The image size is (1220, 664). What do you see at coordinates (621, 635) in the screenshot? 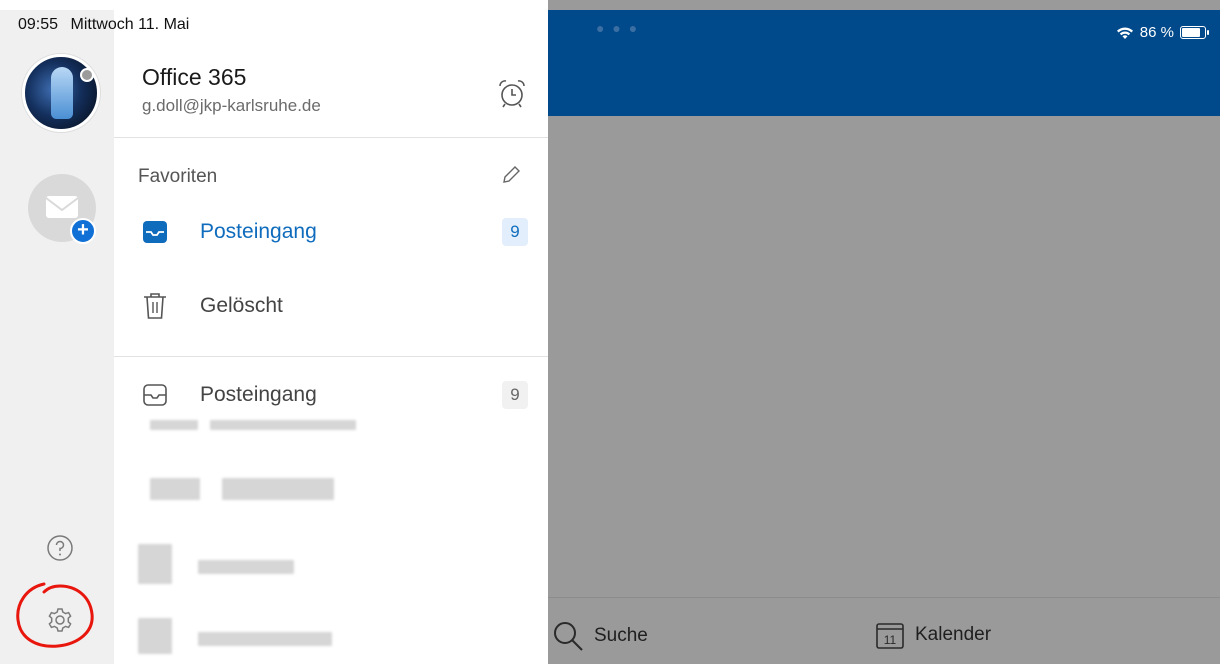
I see `tab-search-label: Suche` at bounding box center [621, 635].